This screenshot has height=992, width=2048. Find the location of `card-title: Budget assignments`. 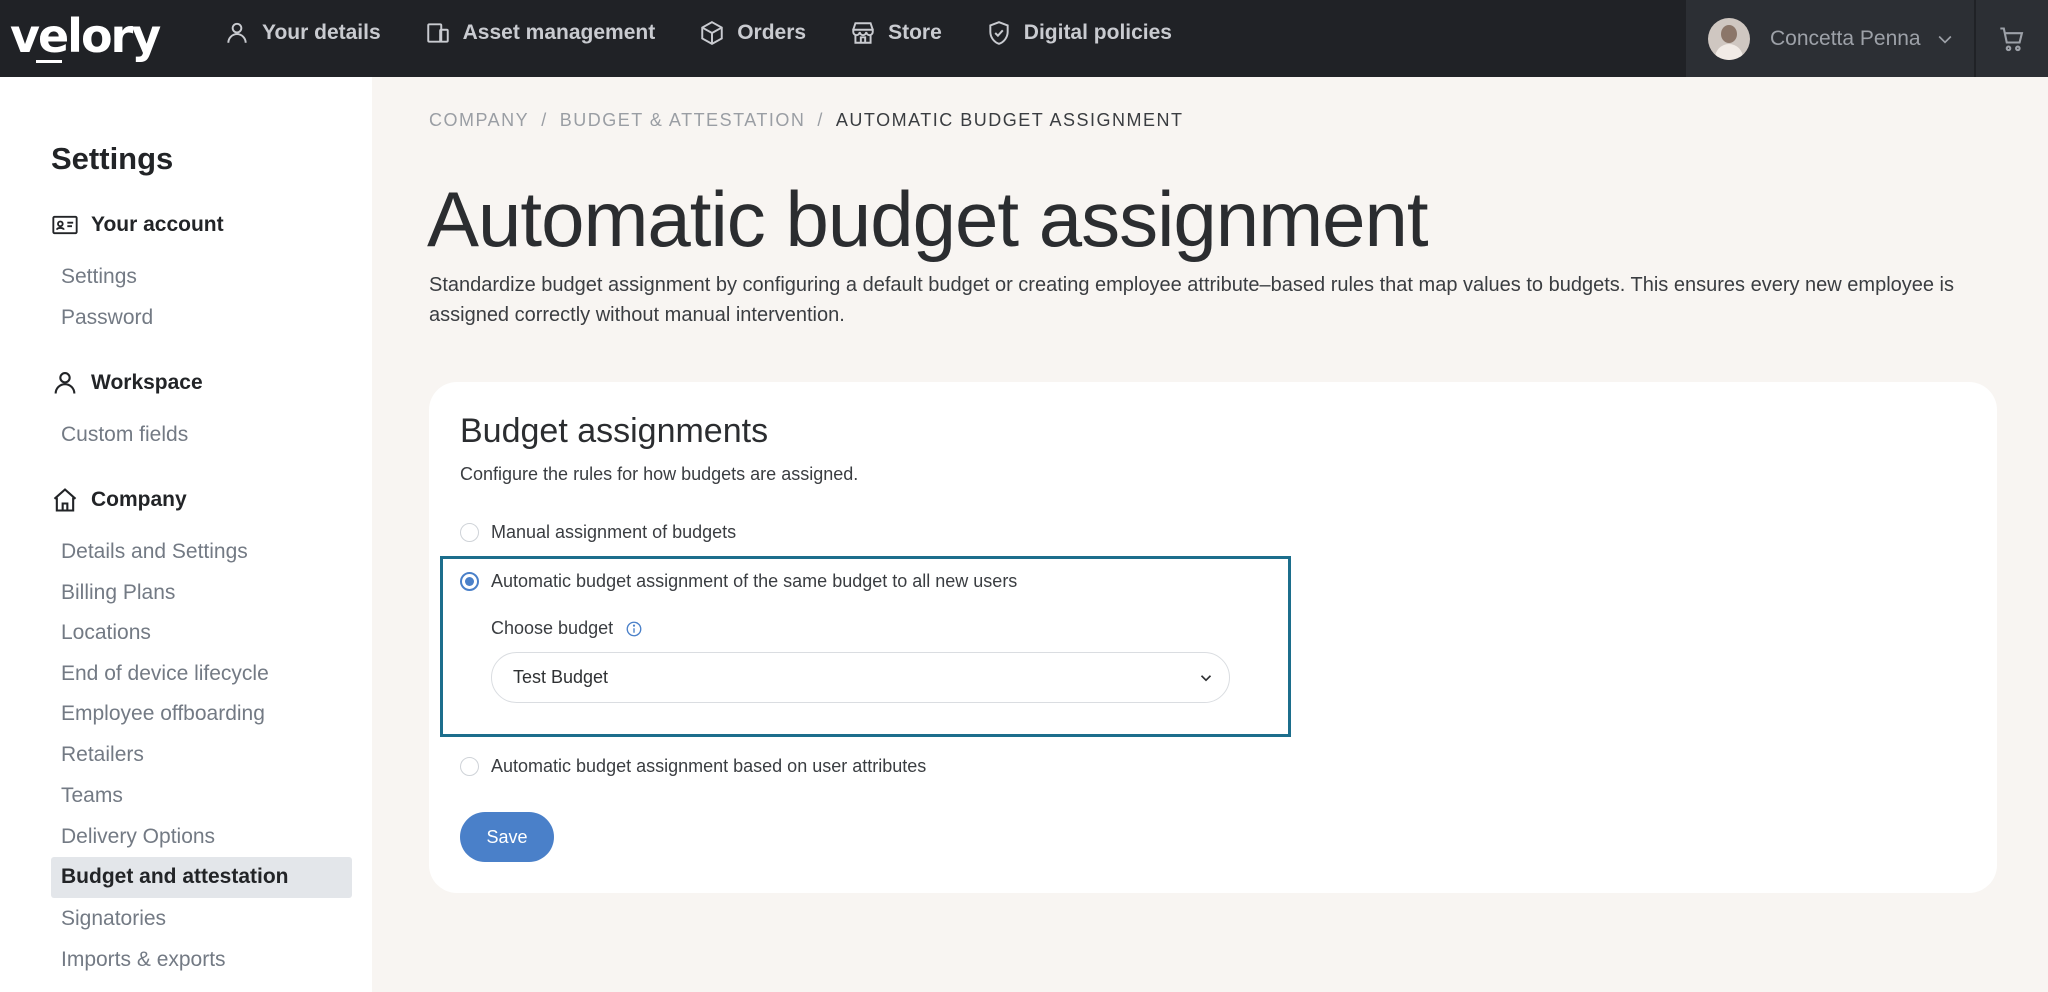

card-title: Budget assignments is located at coordinates (614, 431).